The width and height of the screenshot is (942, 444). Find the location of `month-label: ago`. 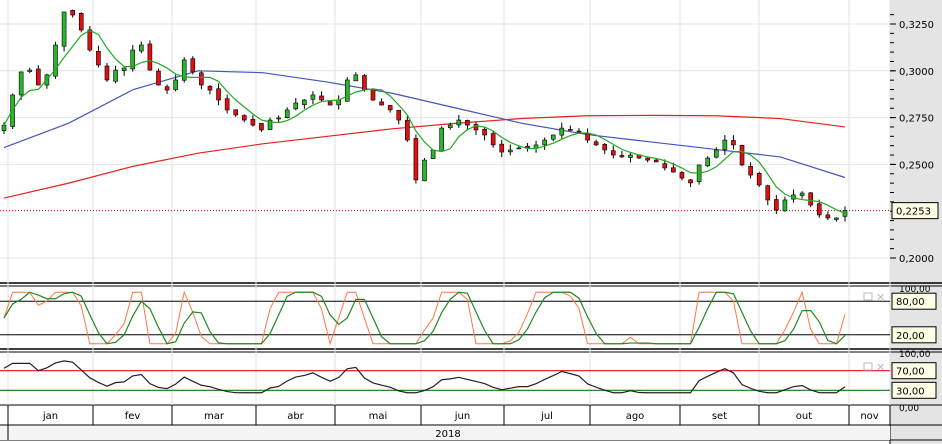

month-label: ago is located at coordinates (635, 416).